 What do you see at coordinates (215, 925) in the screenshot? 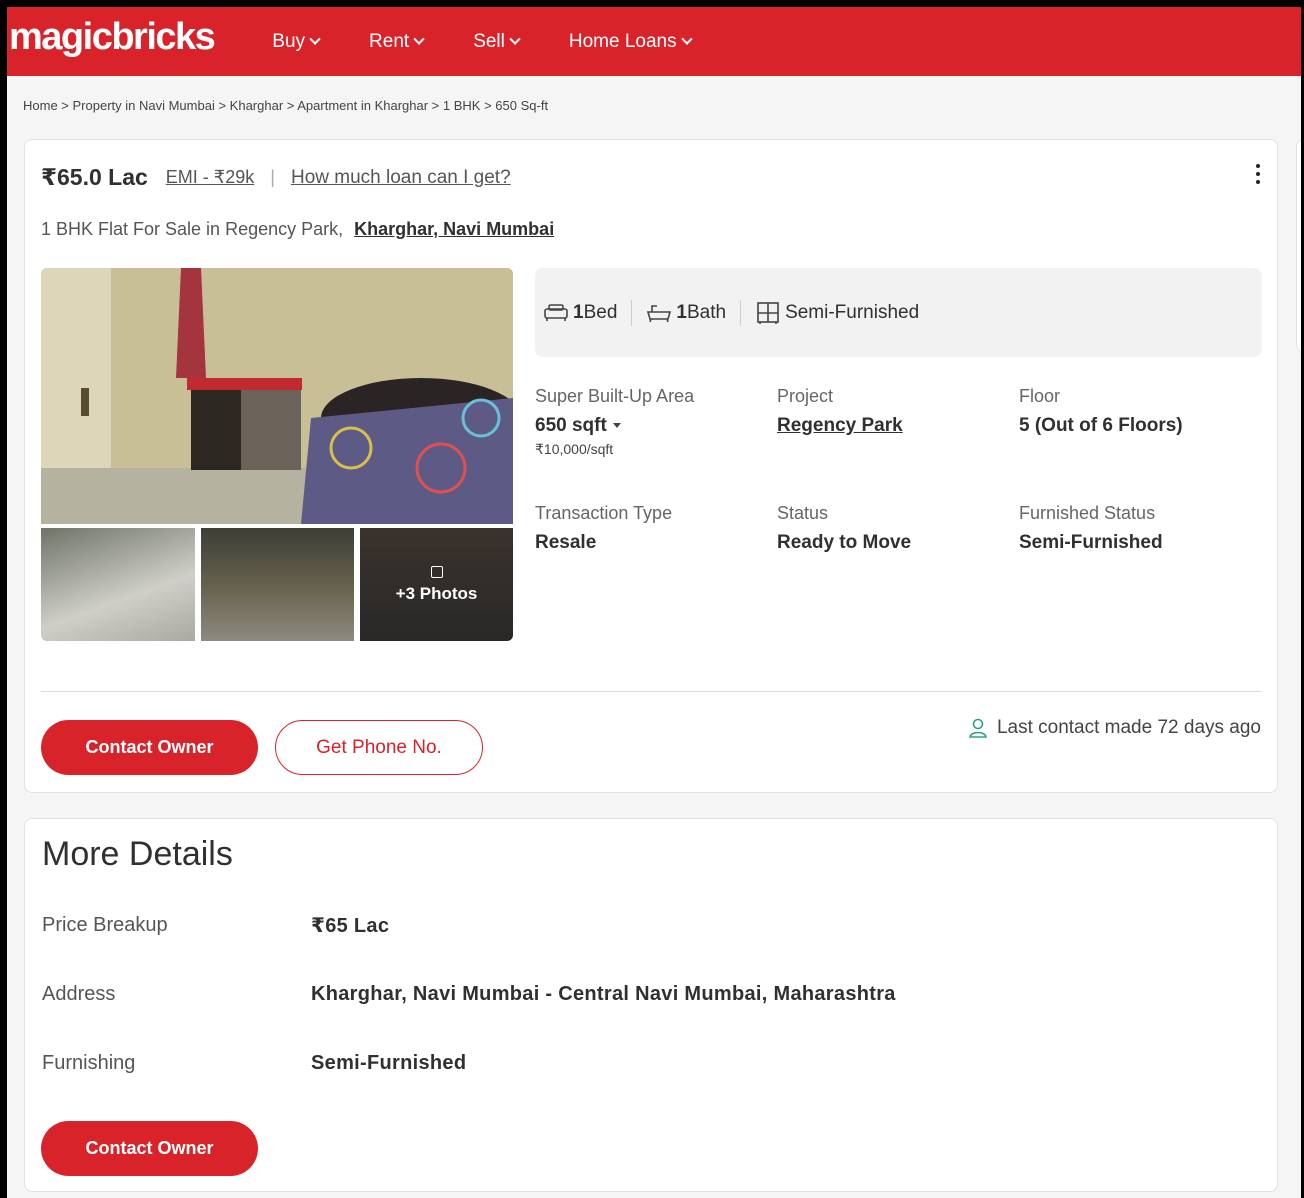
I see `detail-row-price: Price Breakup ₹65 Lac` at bounding box center [215, 925].